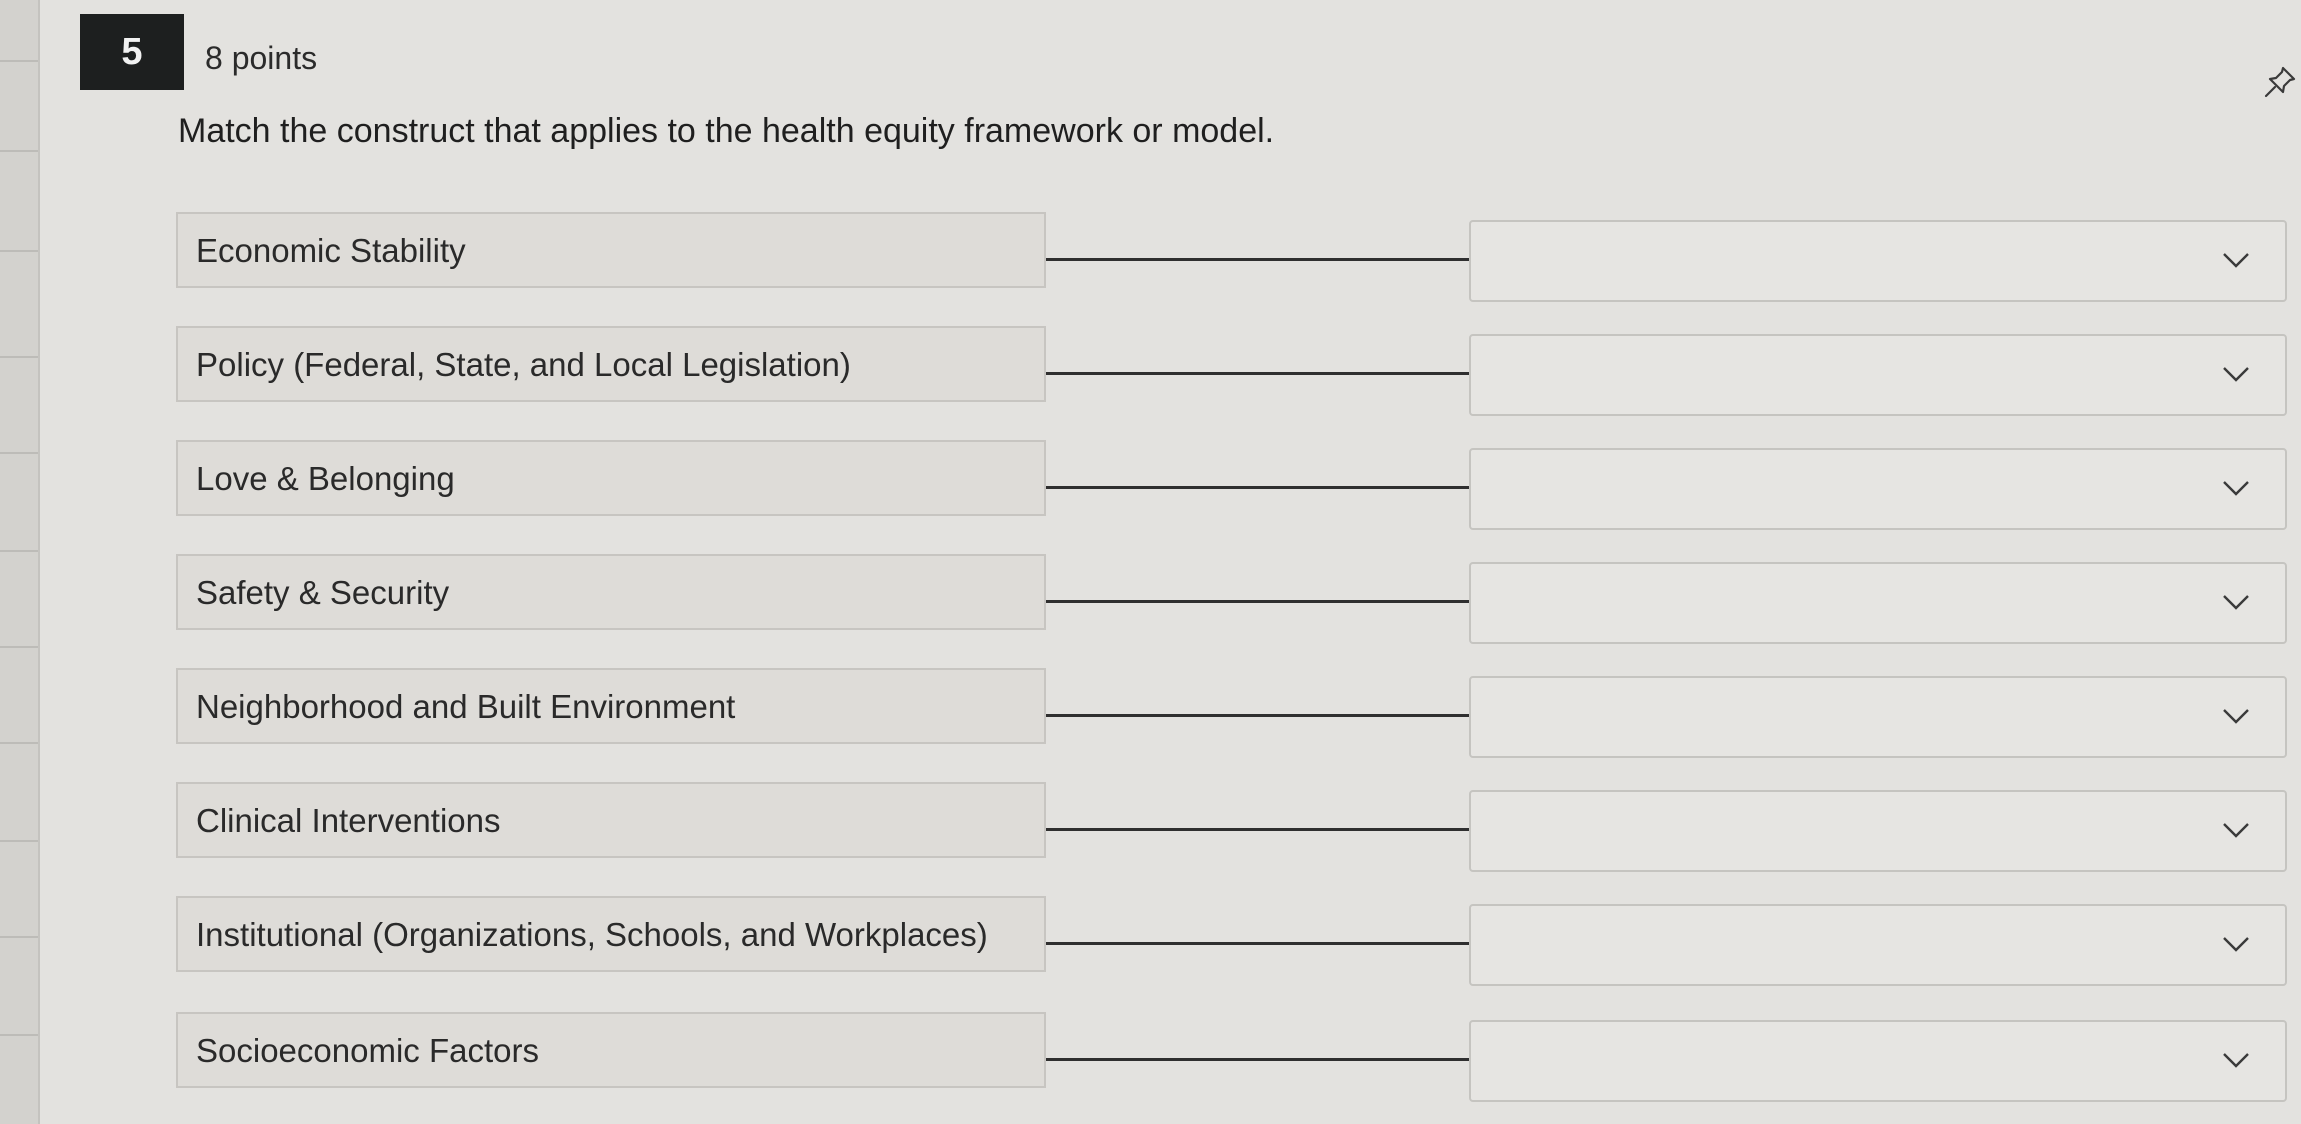 Image resolution: width=2301 pixels, height=1124 pixels. Describe the element at coordinates (611, 820) in the screenshot. I see `match-term: Clinical Interventions` at that location.